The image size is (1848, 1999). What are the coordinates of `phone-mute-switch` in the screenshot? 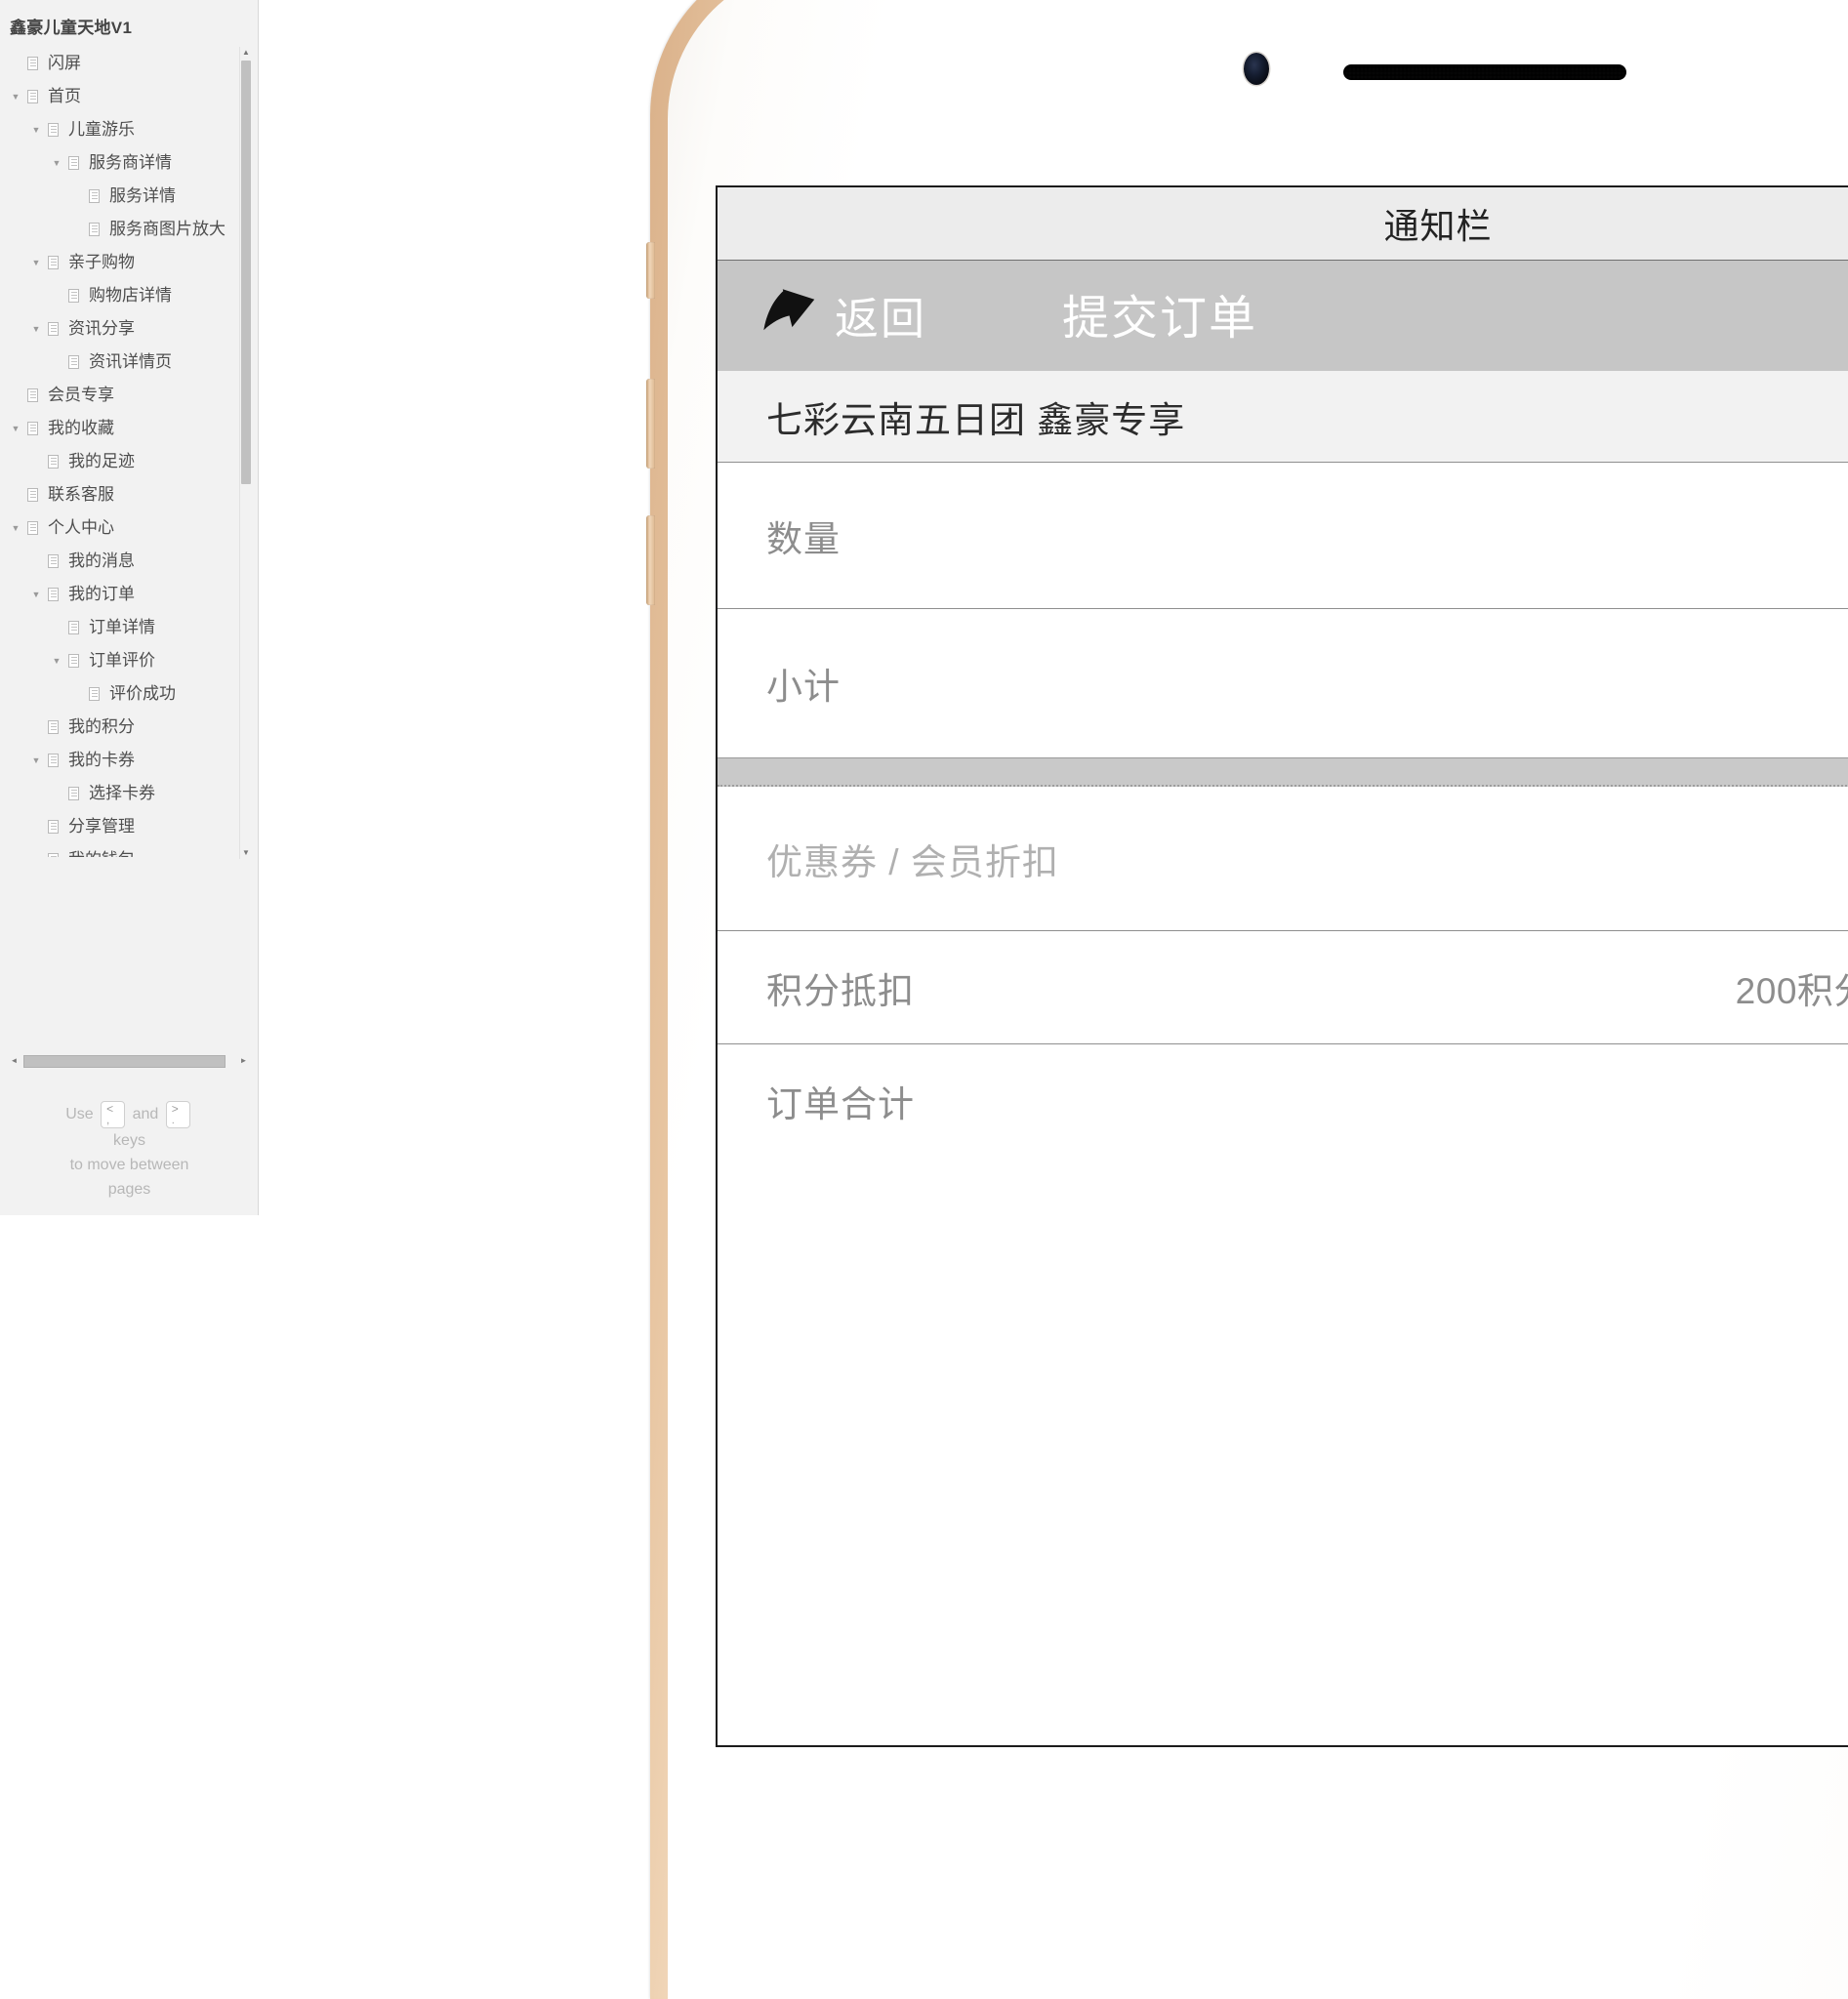 It's located at (650, 270).